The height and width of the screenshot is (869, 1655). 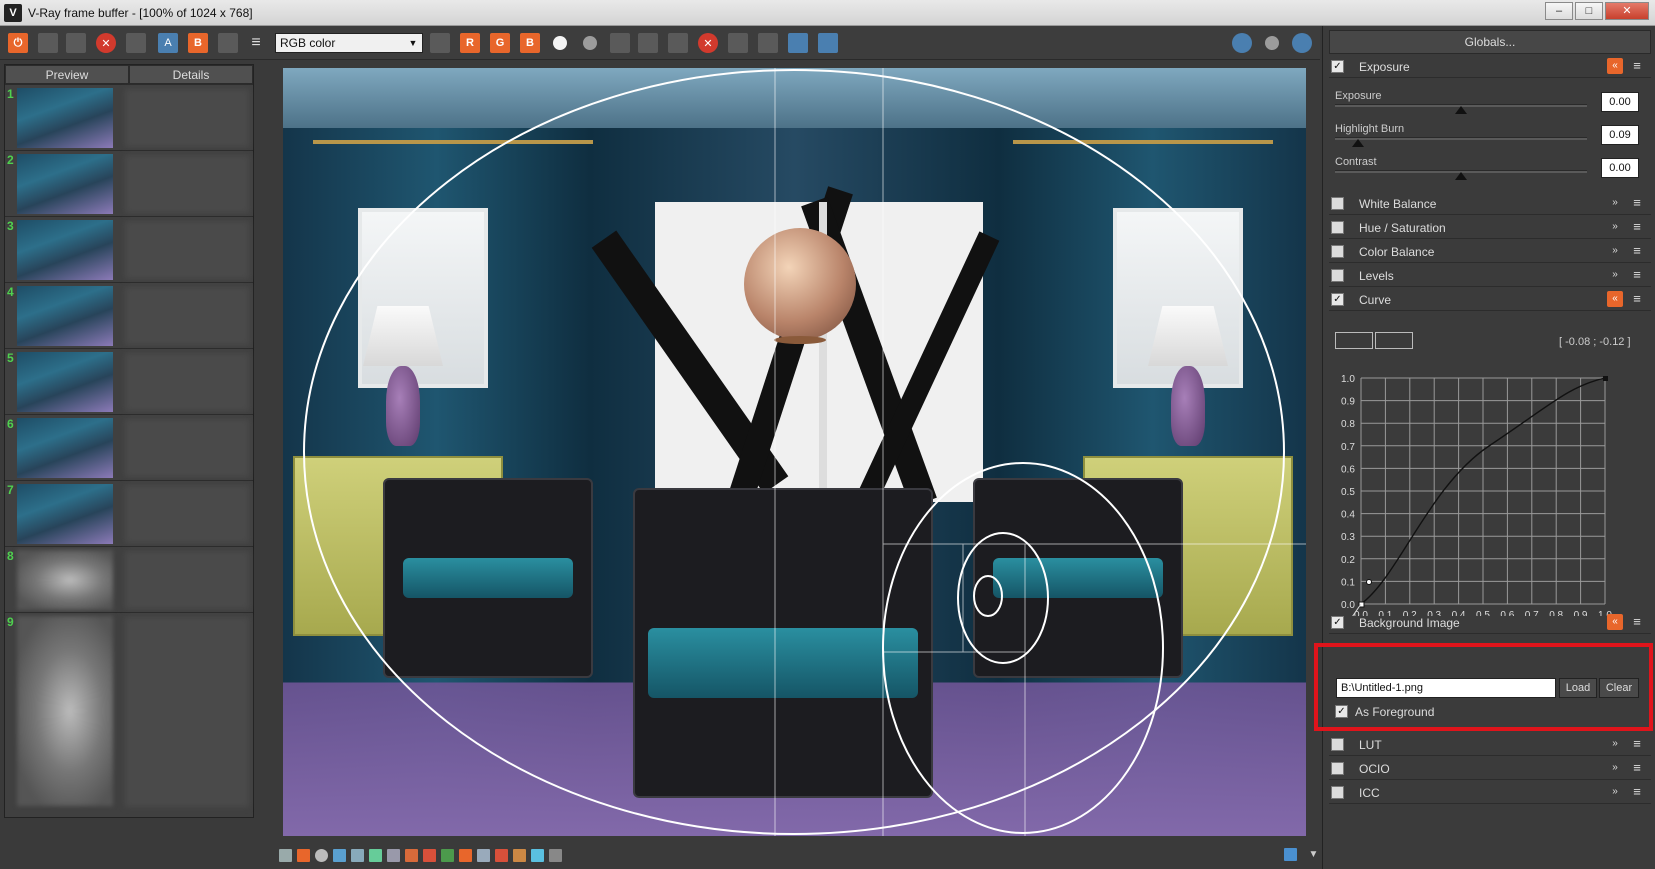 What do you see at coordinates (798, 43) in the screenshot?
I see `lens-effects-icon` at bounding box center [798, 43].